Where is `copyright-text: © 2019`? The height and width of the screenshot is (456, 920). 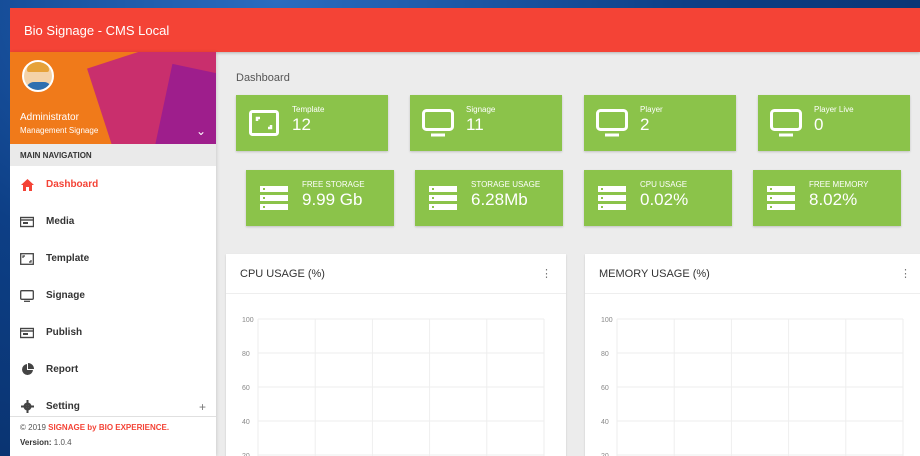 copyright-text: © 2019 is located at coordinates (34, 427).